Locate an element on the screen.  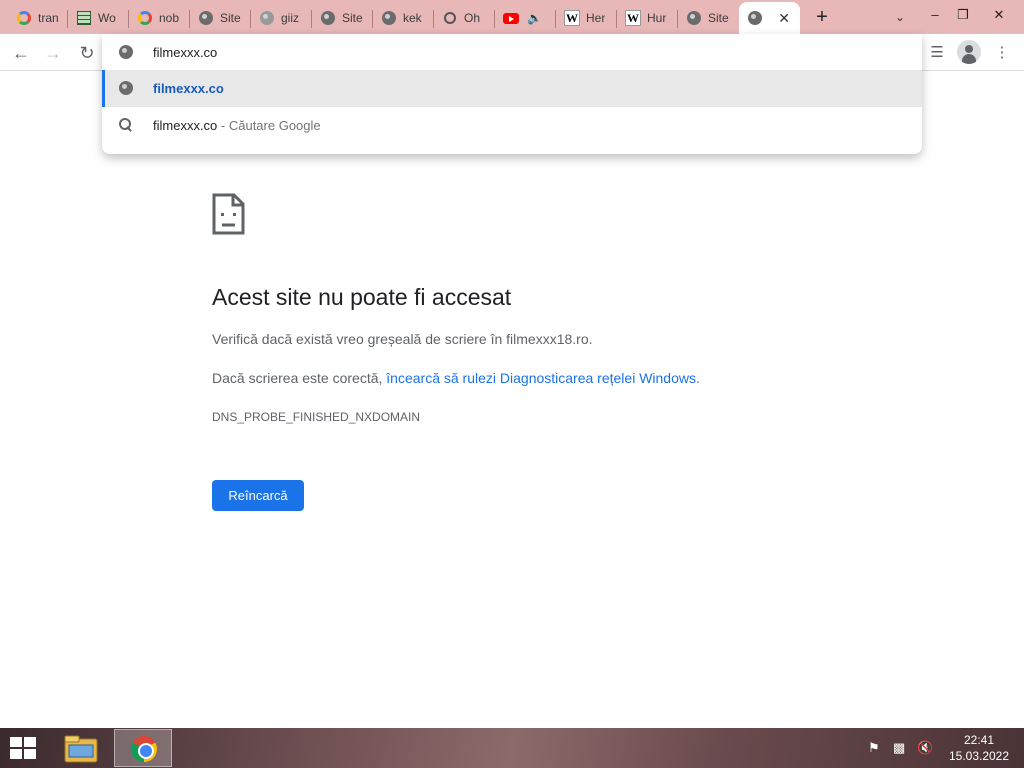
tab-search-chevron-icon: ⌄ is located at coordinates (900, 17).